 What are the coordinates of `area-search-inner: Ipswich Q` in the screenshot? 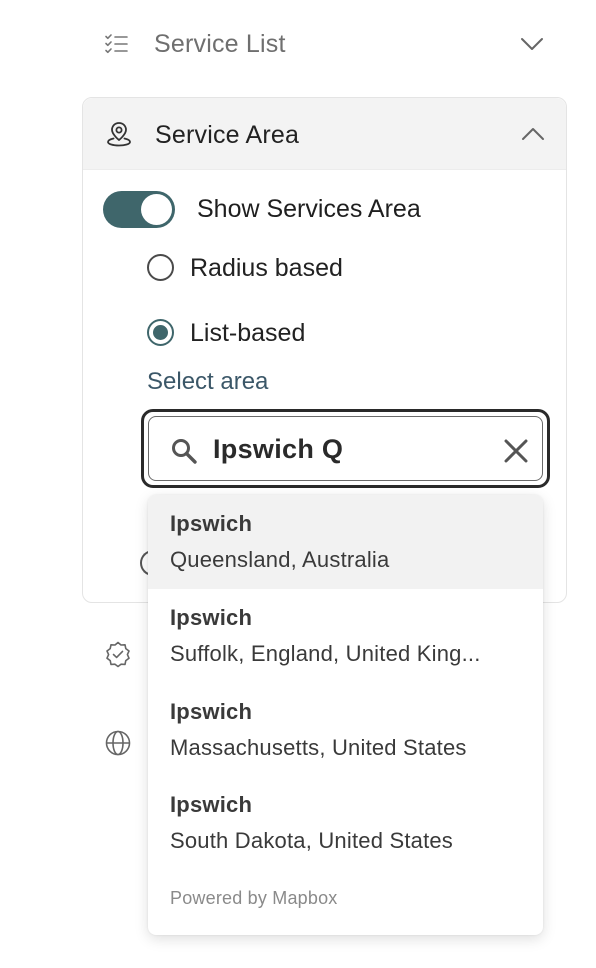 It's located at (345, 448).